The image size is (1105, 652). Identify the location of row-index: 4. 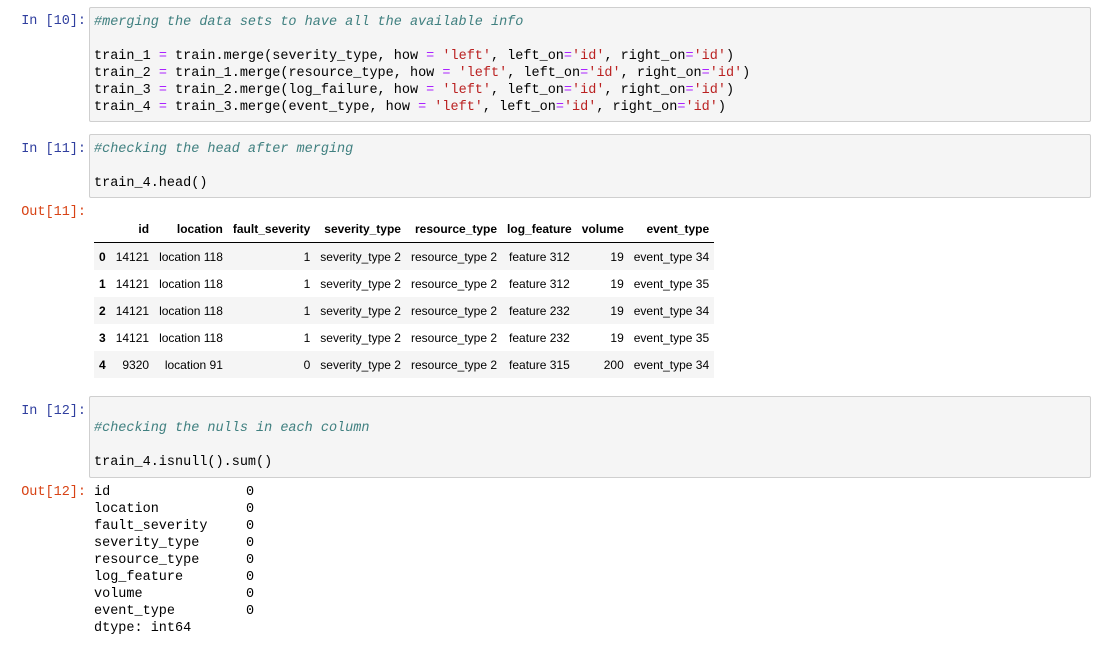
(102, 364).